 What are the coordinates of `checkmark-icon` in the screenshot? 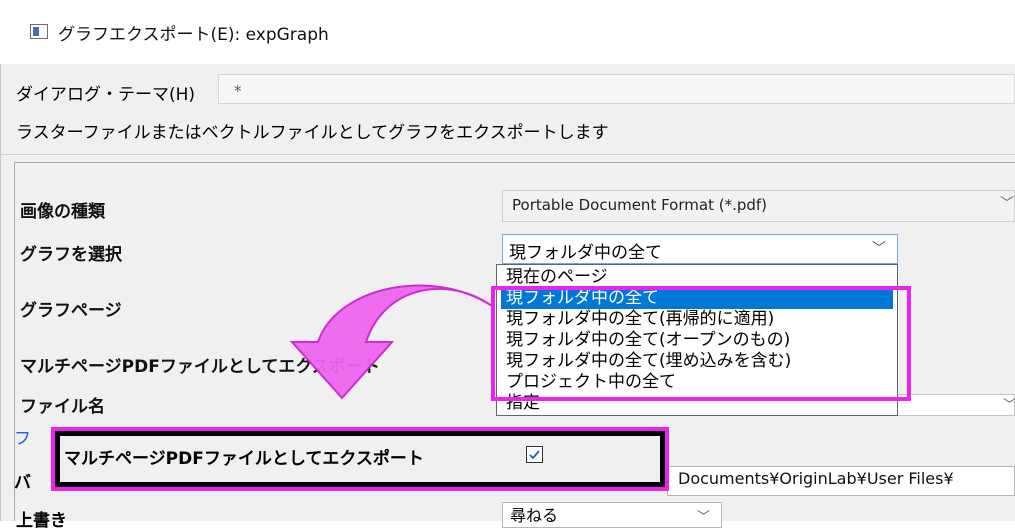 It's located at (534, 455).